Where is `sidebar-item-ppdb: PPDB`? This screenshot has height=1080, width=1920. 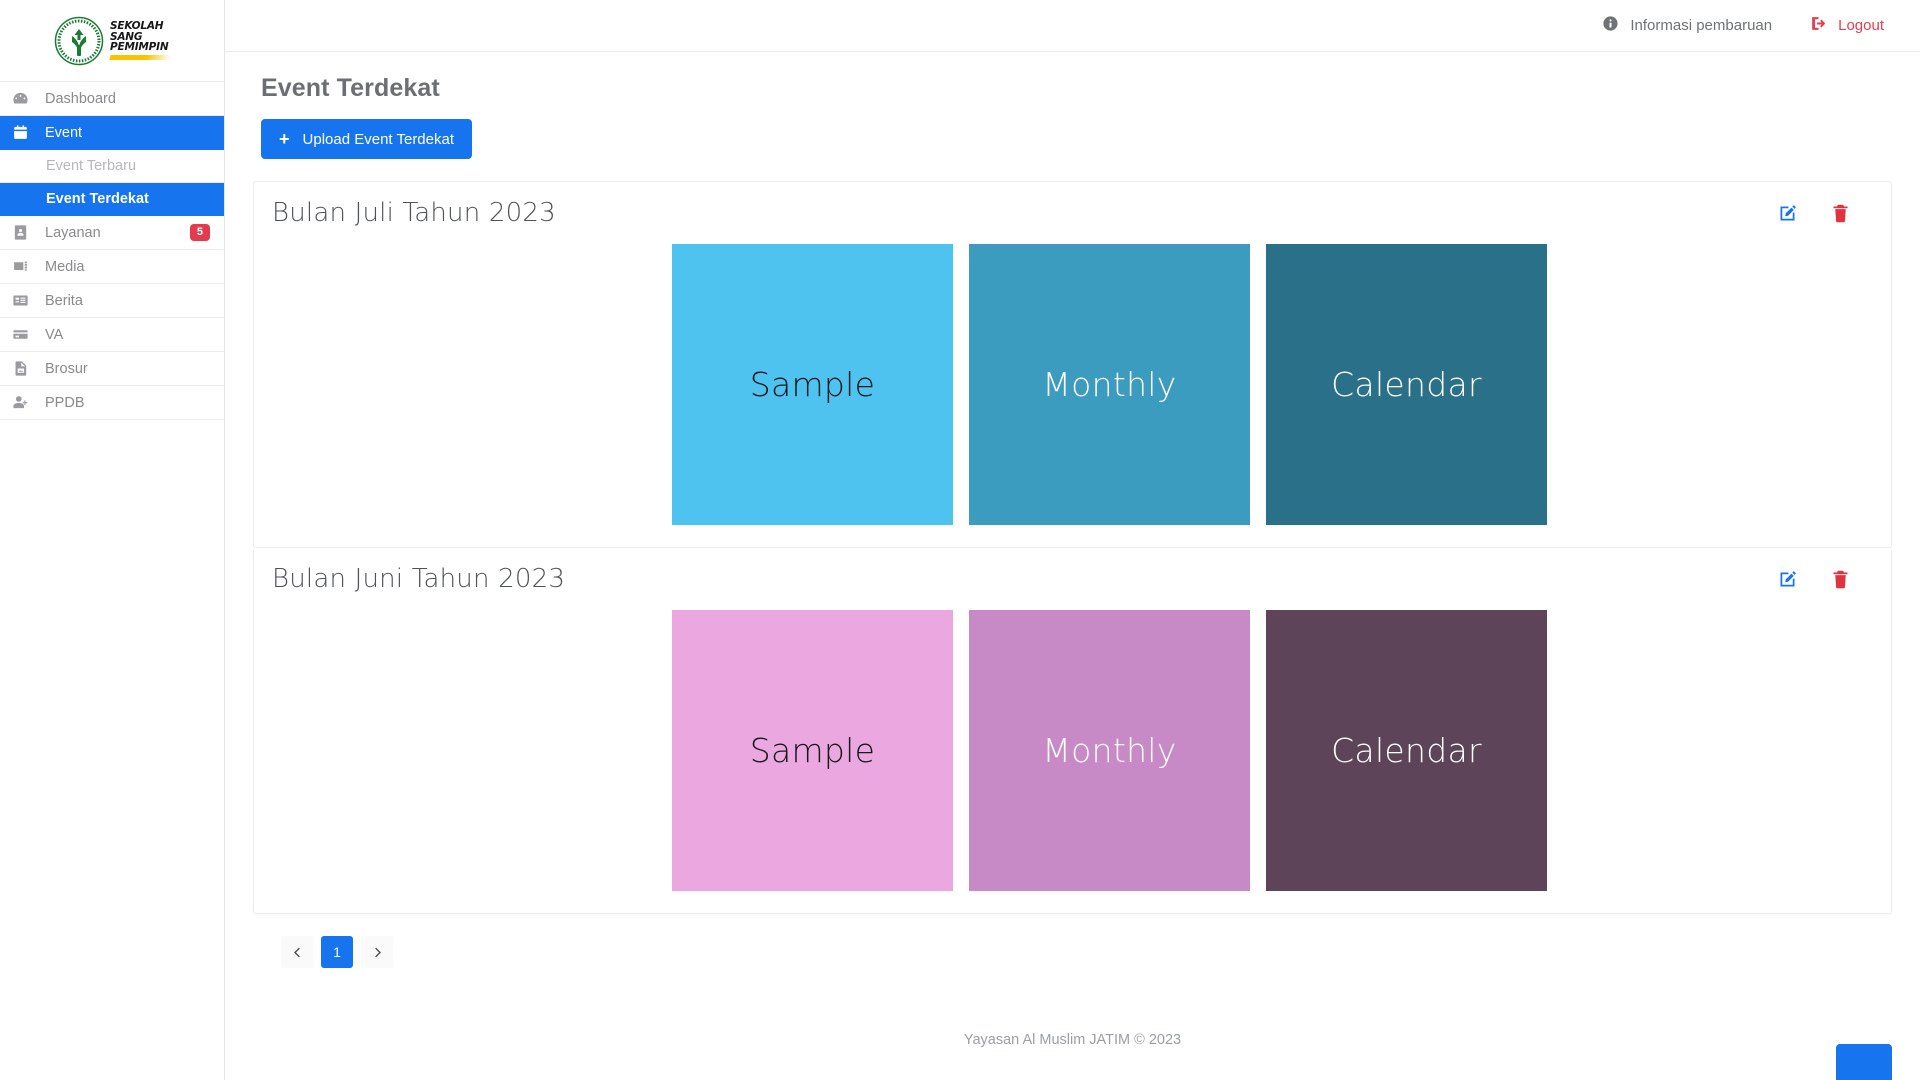
sidebar-item-ppdb: PPDB is located at coordinates (112, 403).